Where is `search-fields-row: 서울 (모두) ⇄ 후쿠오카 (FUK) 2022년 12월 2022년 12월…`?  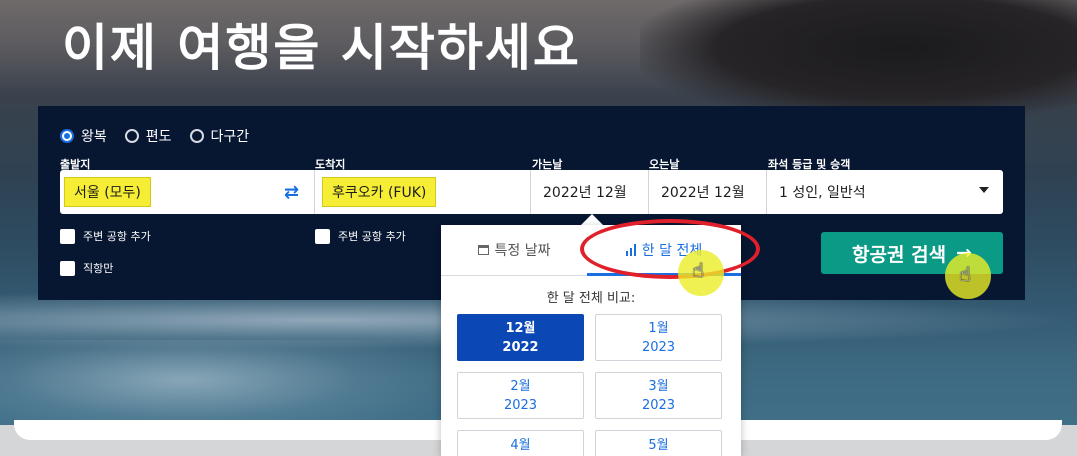 search-fields-row: 서울 (모두) ⇄ 후쿠오카 (FUK) 2022년 12월 2022년 12월… is located at coordinates (531, 192).